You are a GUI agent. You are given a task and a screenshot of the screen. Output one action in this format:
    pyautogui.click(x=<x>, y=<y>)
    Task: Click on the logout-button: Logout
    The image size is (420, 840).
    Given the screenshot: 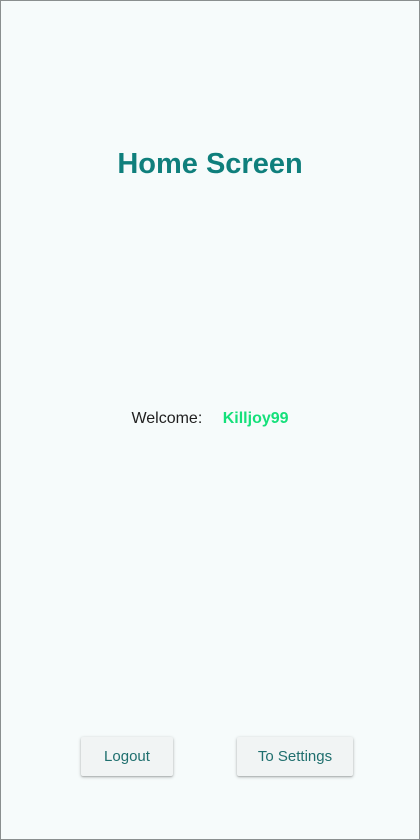 What is the action you would take?
    pyautogui.click(x=127, y=756)
    